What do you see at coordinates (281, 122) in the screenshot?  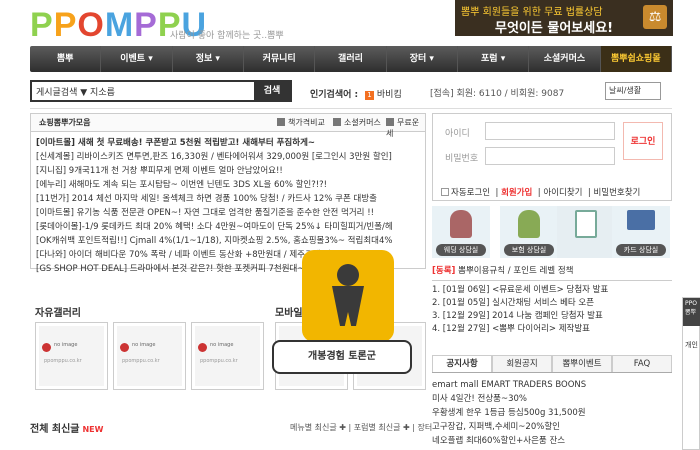 I see `book-icon` at bounding box center [281, 122].